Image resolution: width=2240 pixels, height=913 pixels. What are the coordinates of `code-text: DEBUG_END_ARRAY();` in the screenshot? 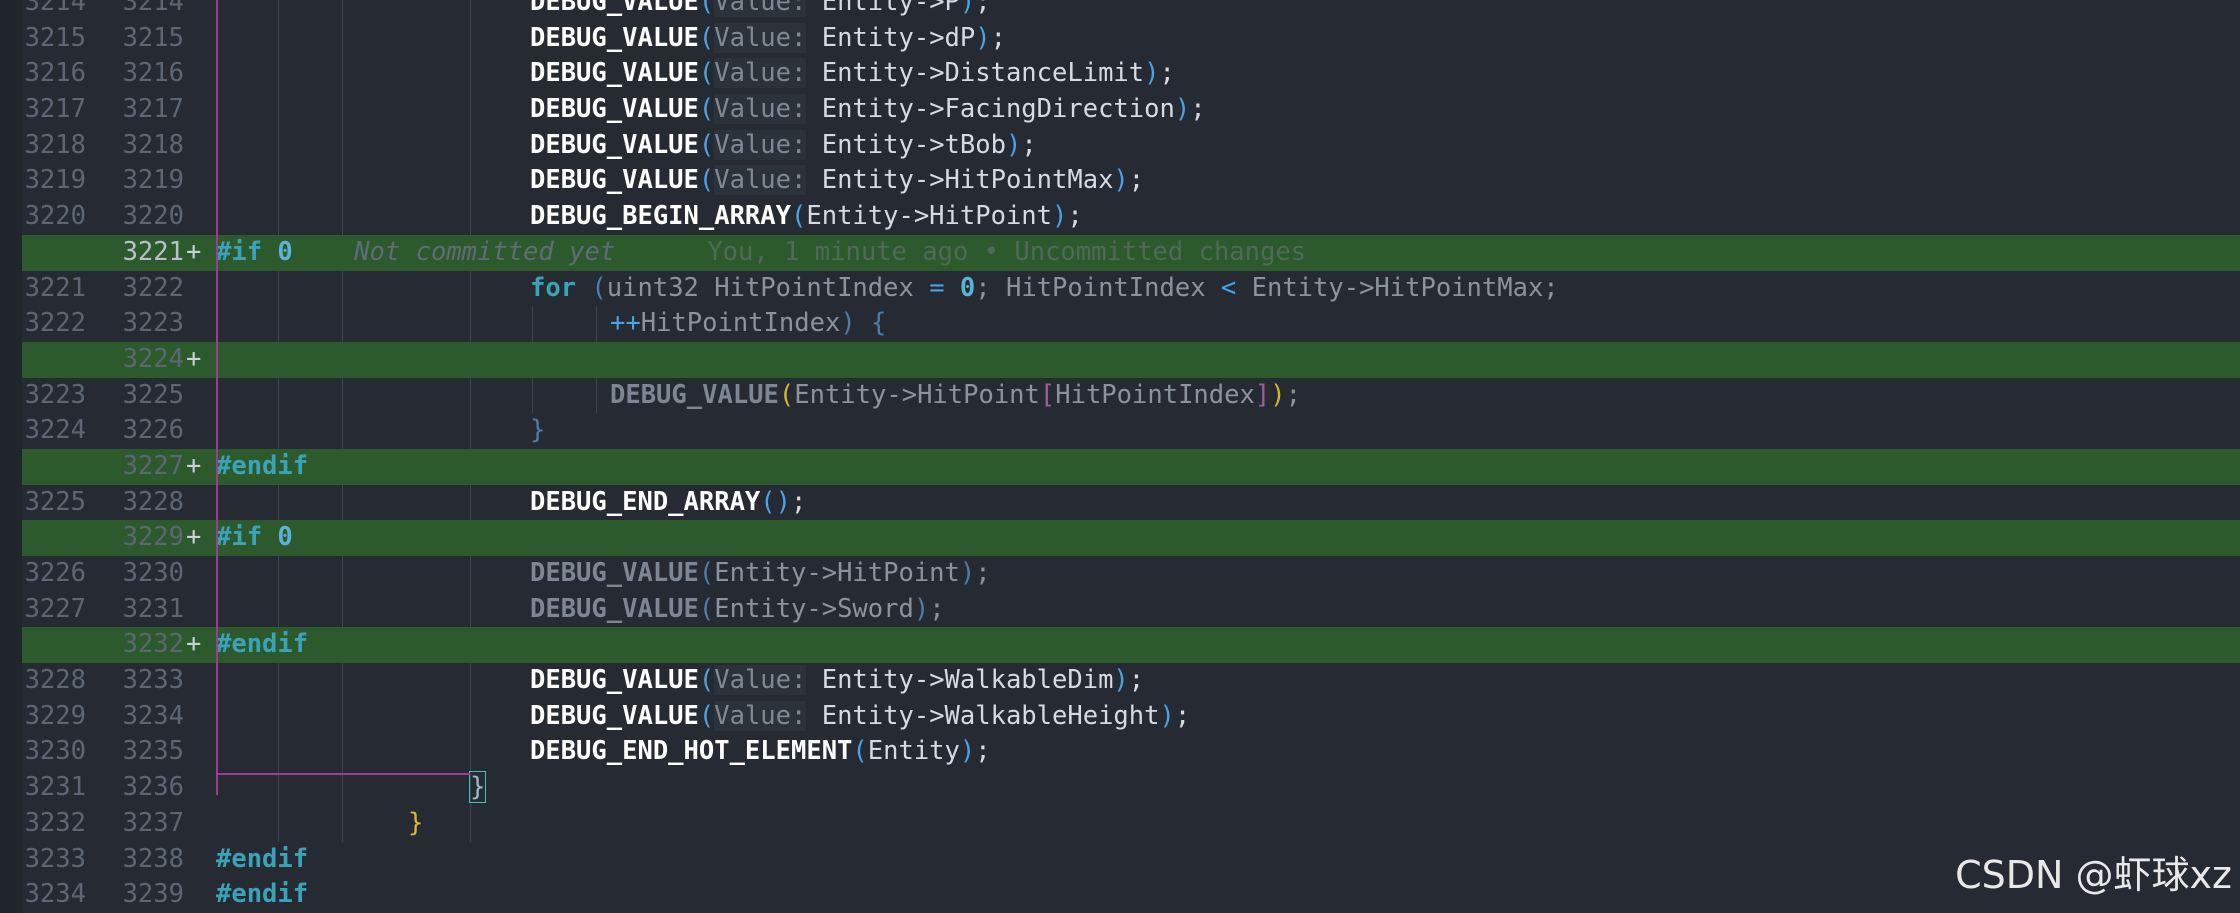 It's located at (668, 503).